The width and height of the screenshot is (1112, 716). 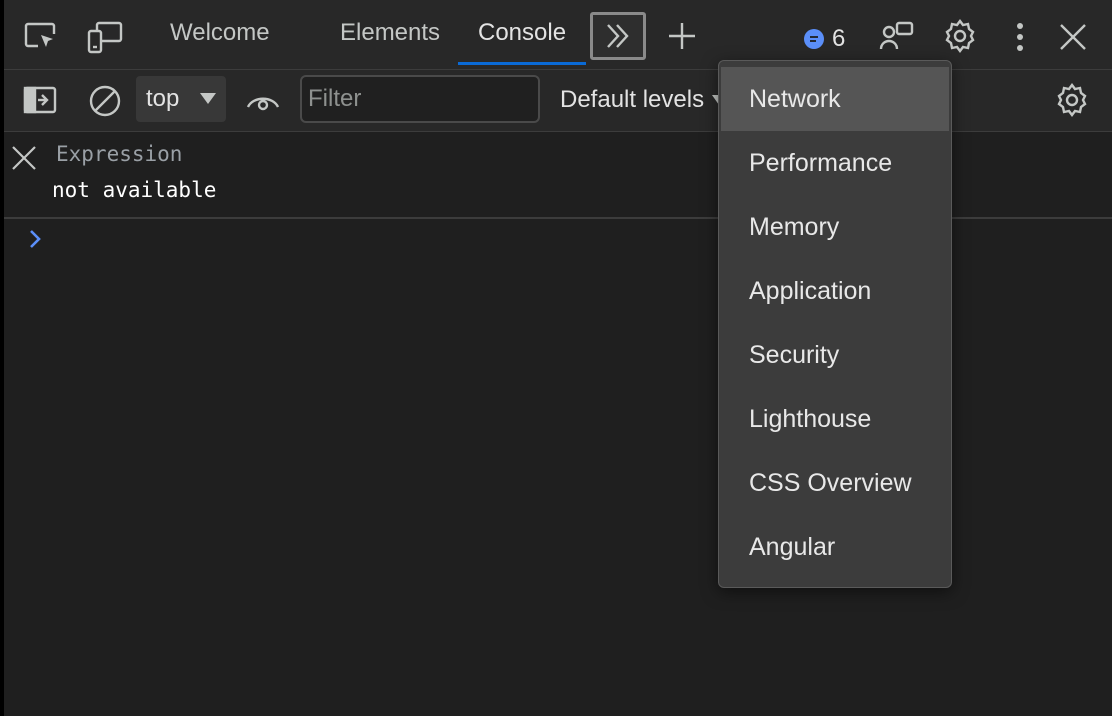 I want to click on console-prompt, so click(x=35, y=241).